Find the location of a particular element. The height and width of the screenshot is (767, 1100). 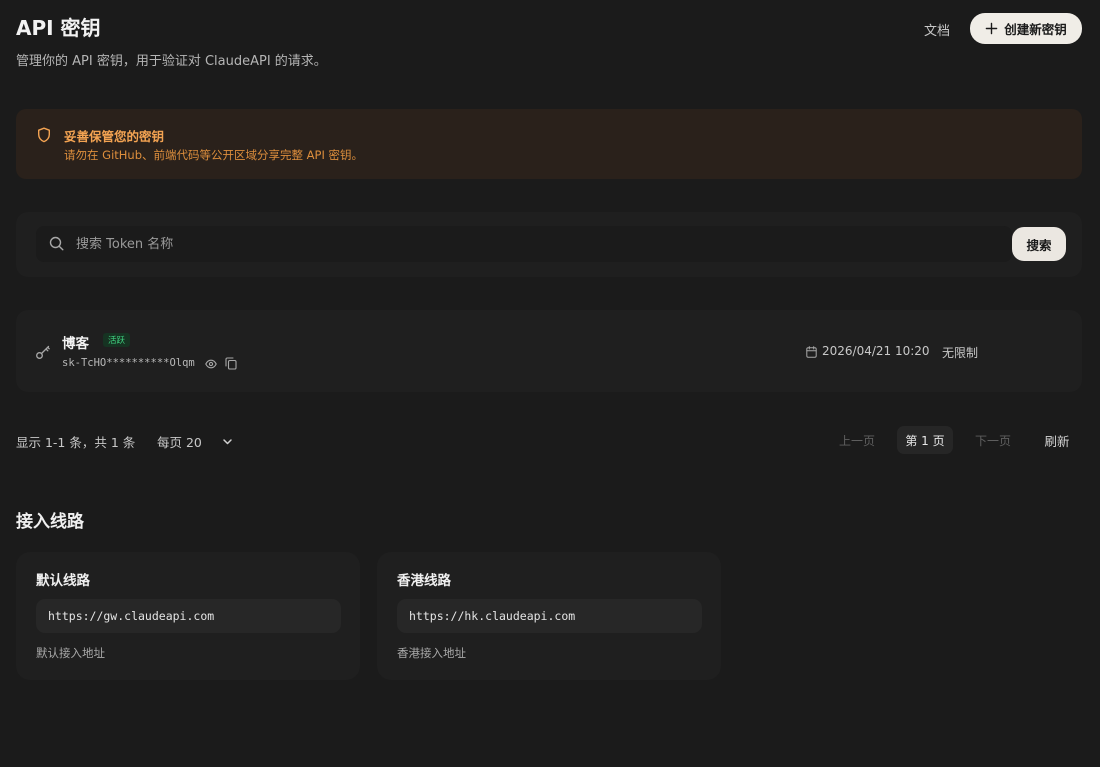

page-subtitle: 管理你的 API 密钥，用于验证对 ClaudeAPI 的请求。 is located at coordinates (171, 61).